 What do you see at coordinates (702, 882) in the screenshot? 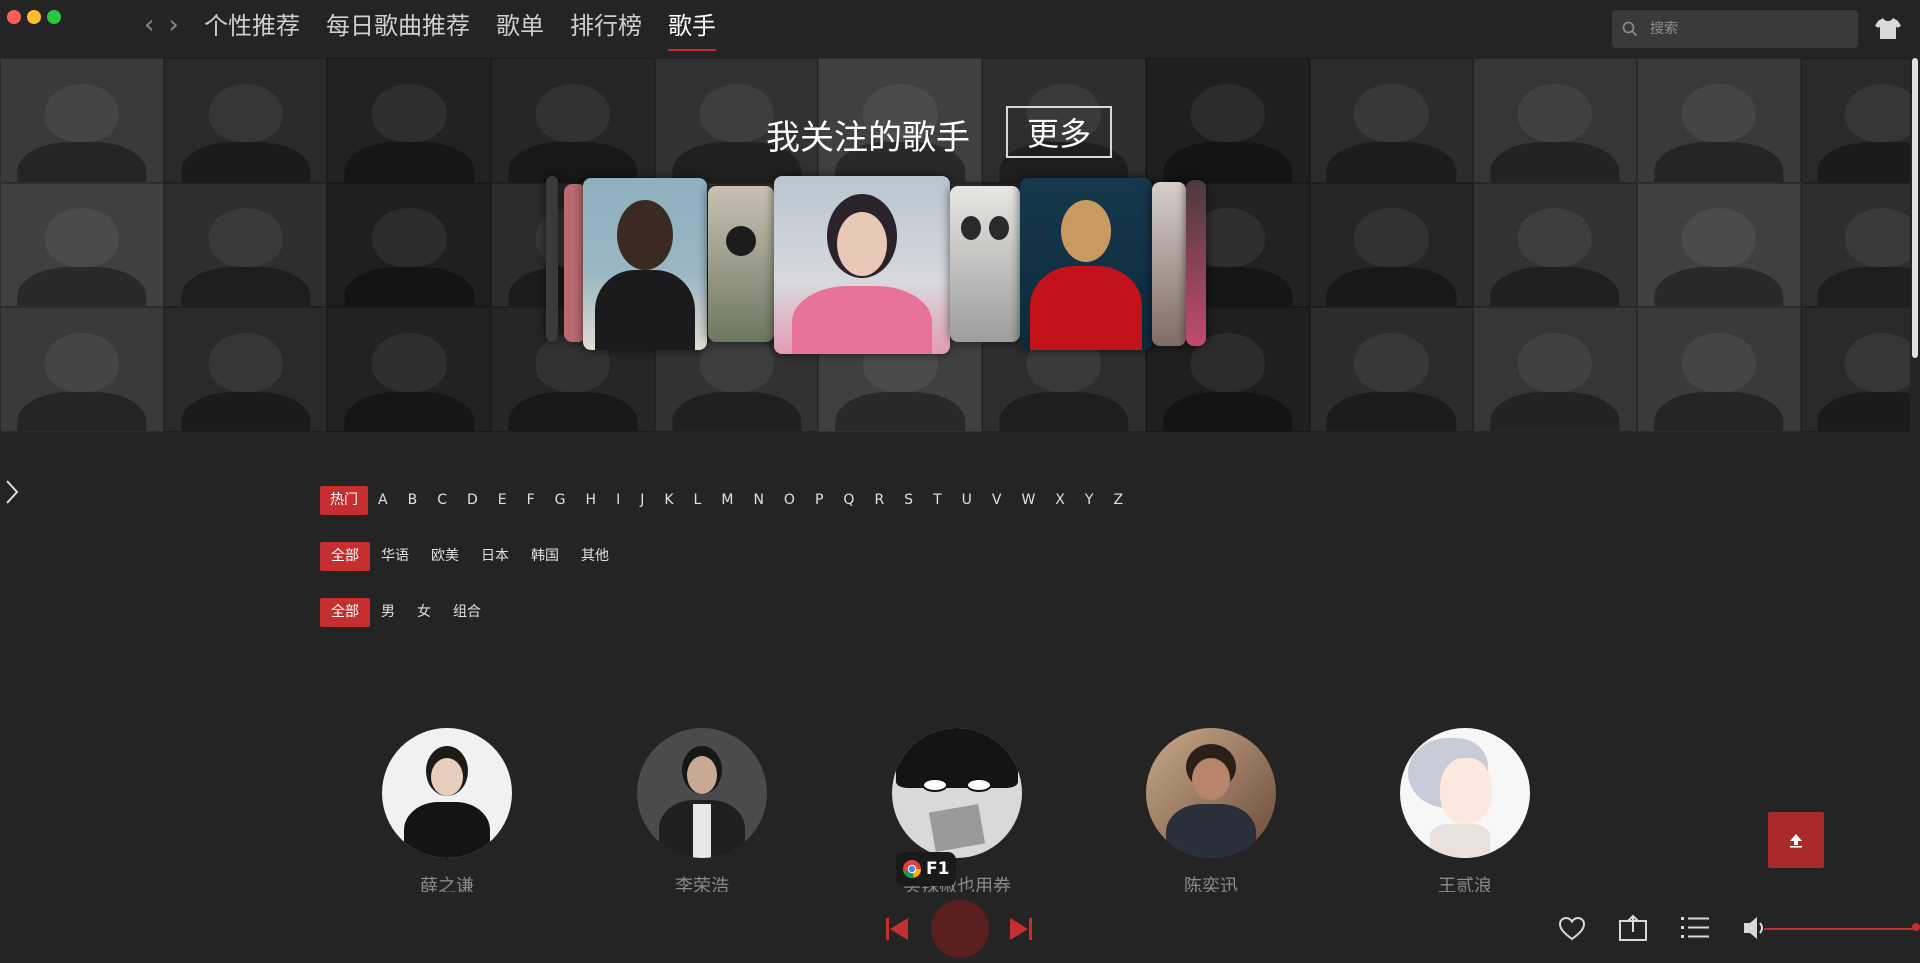
I see `artist-name: 李荣浩` at bounding box center [702, 882].